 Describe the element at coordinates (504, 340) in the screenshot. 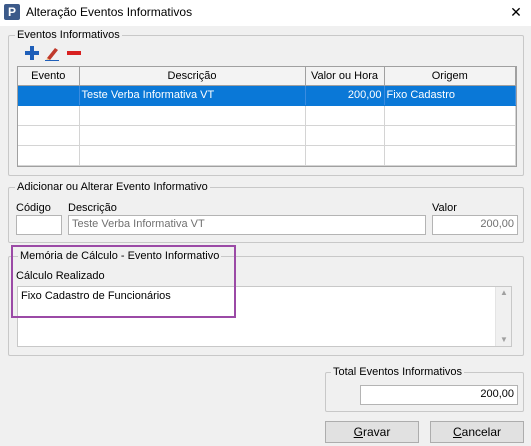

I see `scroll-down-icon: ▼` at that location.